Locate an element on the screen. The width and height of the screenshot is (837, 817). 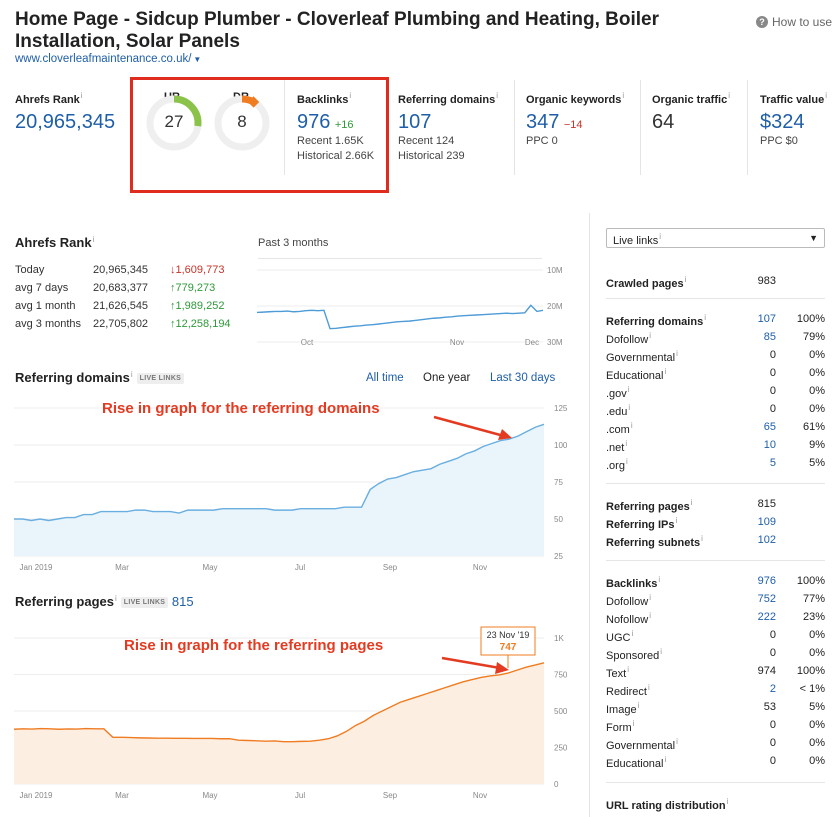
stat-label: .org is located at coordinates (615, 466).